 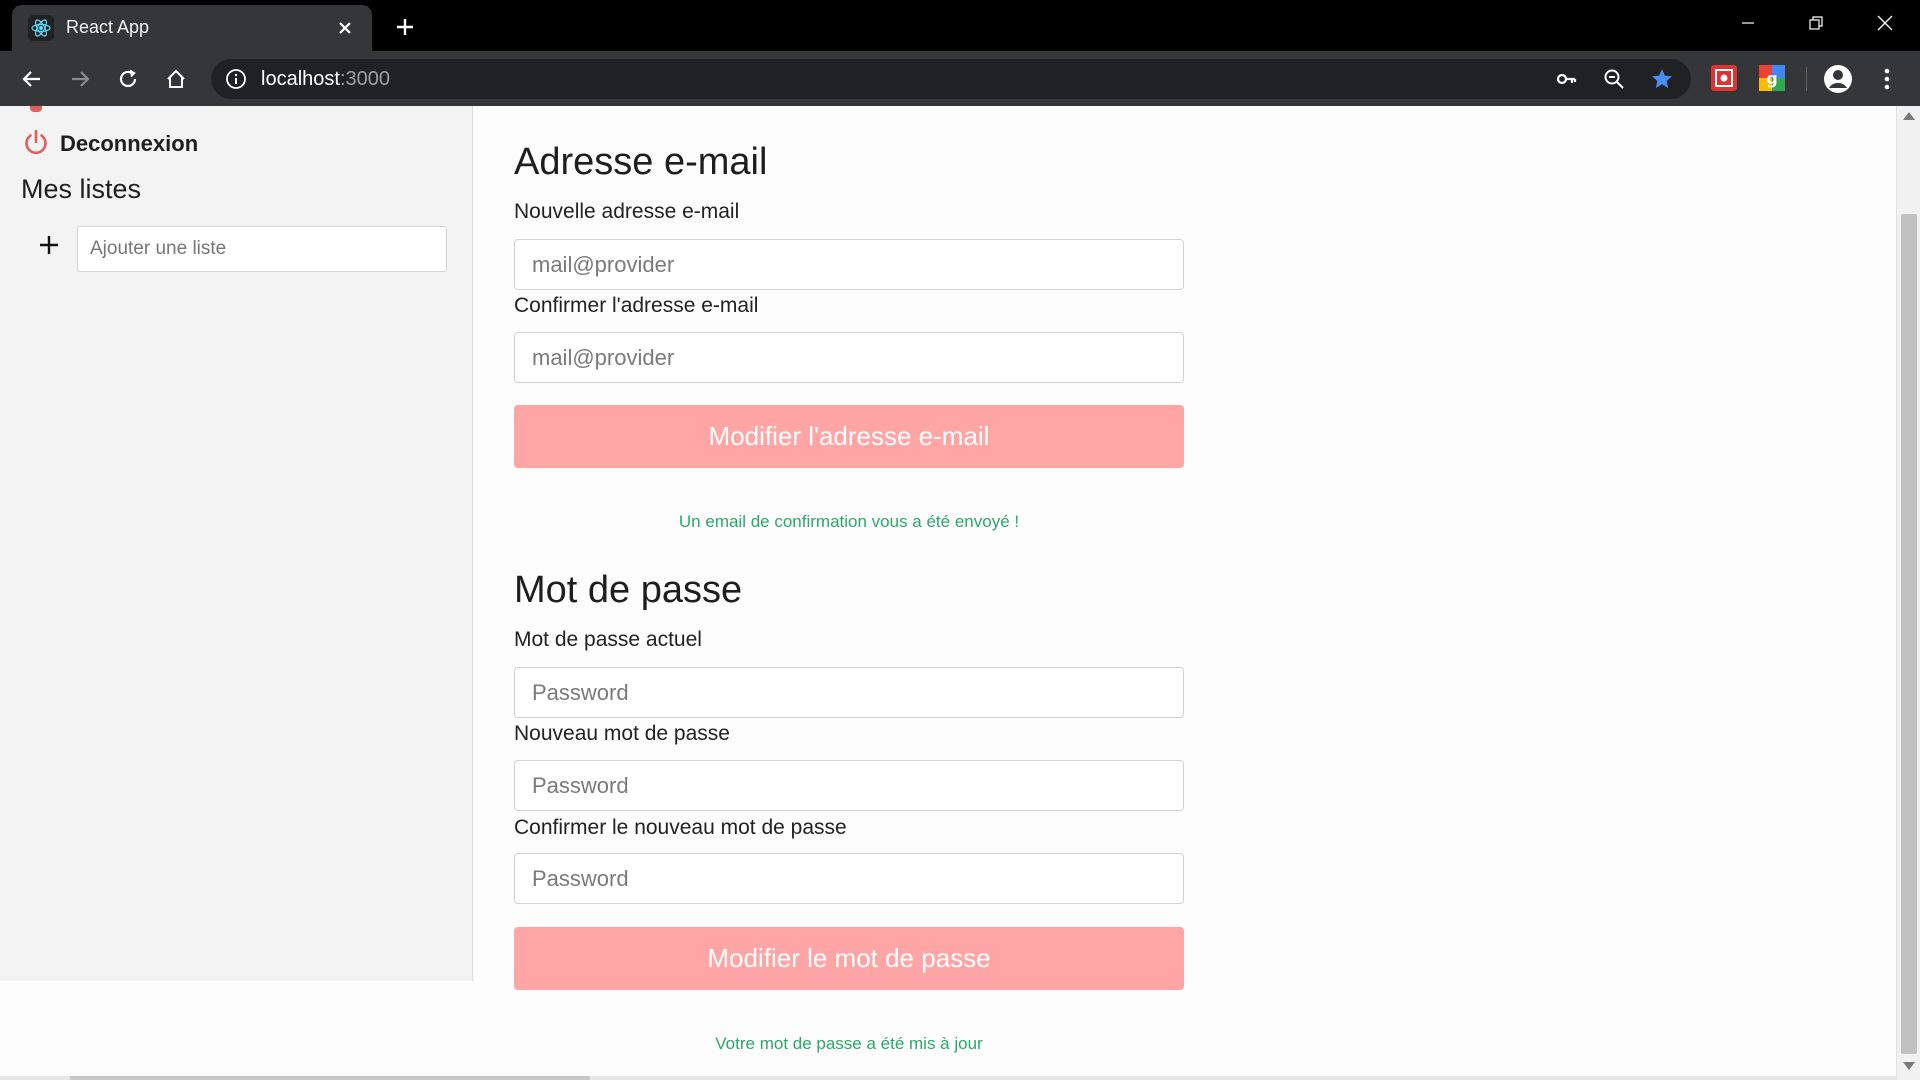 I want to click on close-window-icon, so click(x=1885, y=23).